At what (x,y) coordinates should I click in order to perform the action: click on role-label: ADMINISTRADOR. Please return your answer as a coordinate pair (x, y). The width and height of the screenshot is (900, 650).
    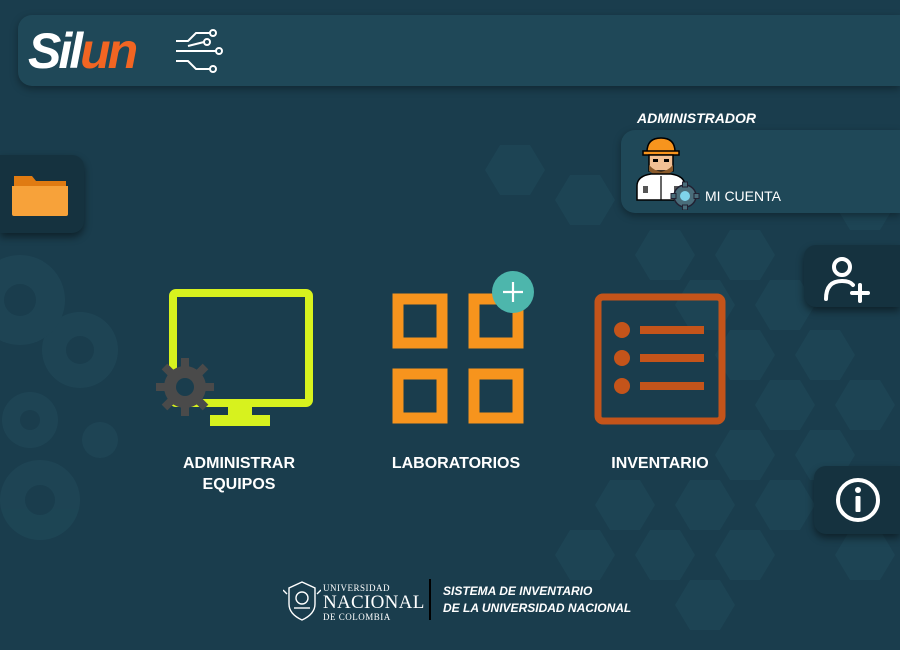
    Looking at the image, I should click on (696, 118).